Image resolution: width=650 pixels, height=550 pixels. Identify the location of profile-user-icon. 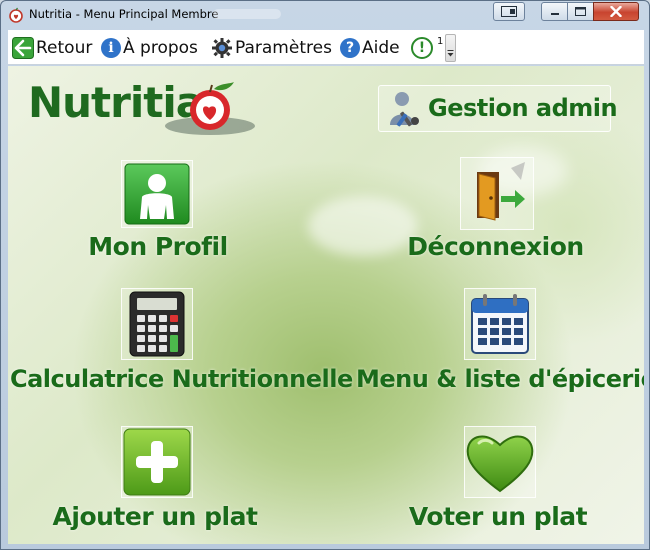
(157, 194).